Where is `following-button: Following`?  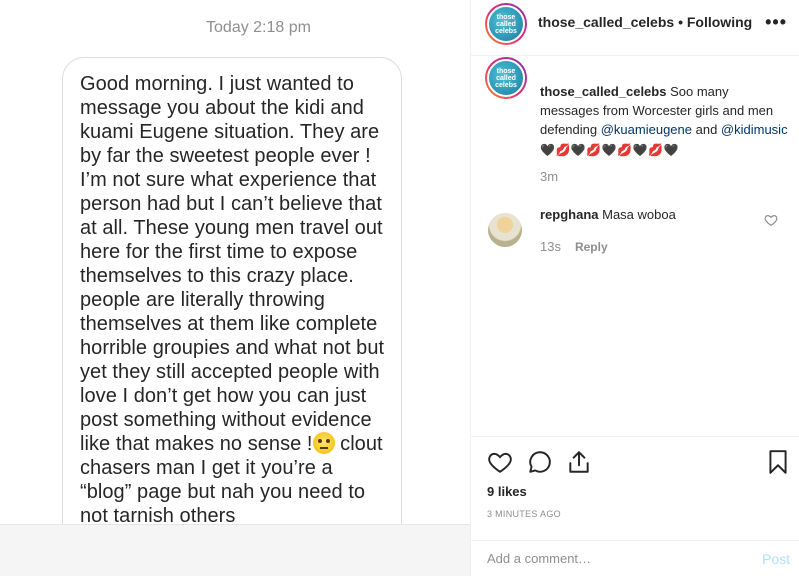 following-button: Following is located at coordinates (719, 22).